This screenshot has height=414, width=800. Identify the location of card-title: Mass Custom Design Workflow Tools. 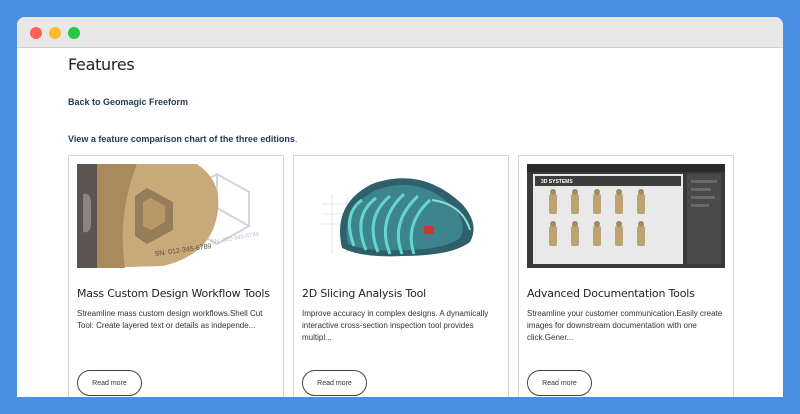
(173, 293).